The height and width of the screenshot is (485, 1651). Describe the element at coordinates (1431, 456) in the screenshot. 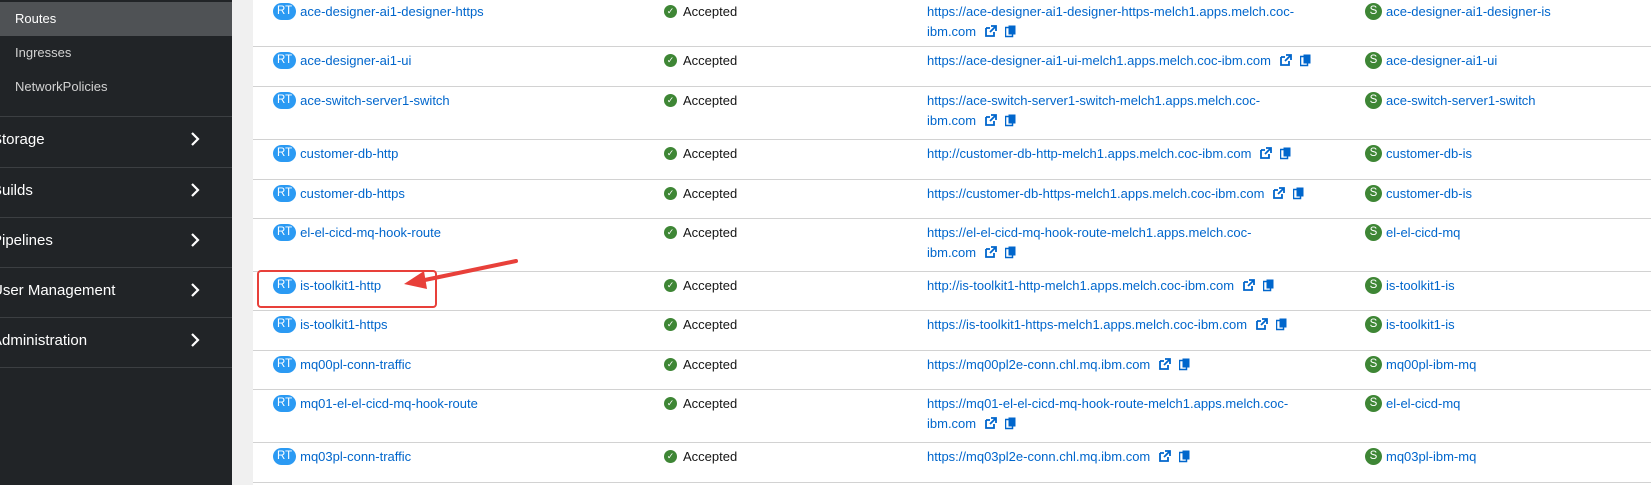

I see `route-service-link: mq03pl-ibm-mq` at that location.